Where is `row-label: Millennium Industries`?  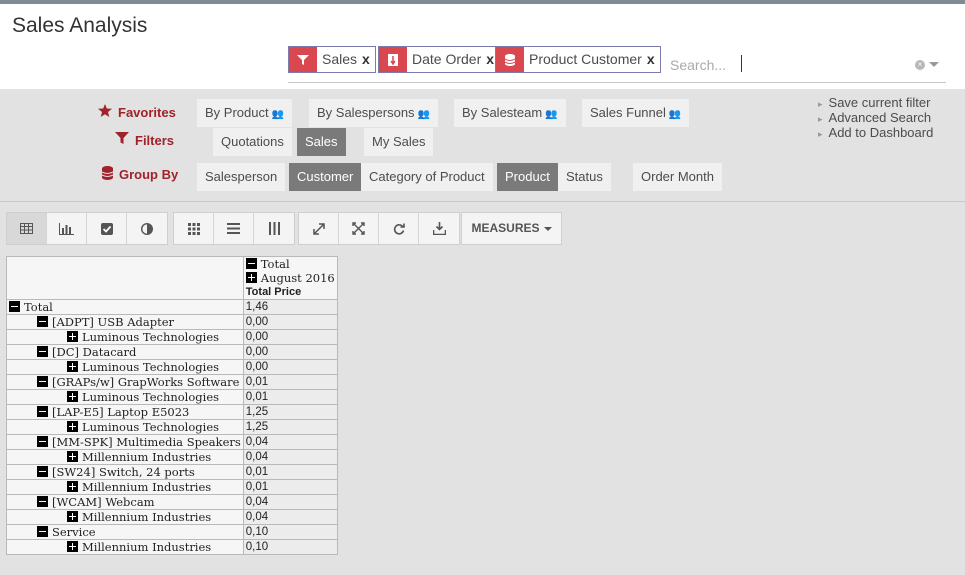 row-label: Millennium Industries is located at coordinates (147, 487).